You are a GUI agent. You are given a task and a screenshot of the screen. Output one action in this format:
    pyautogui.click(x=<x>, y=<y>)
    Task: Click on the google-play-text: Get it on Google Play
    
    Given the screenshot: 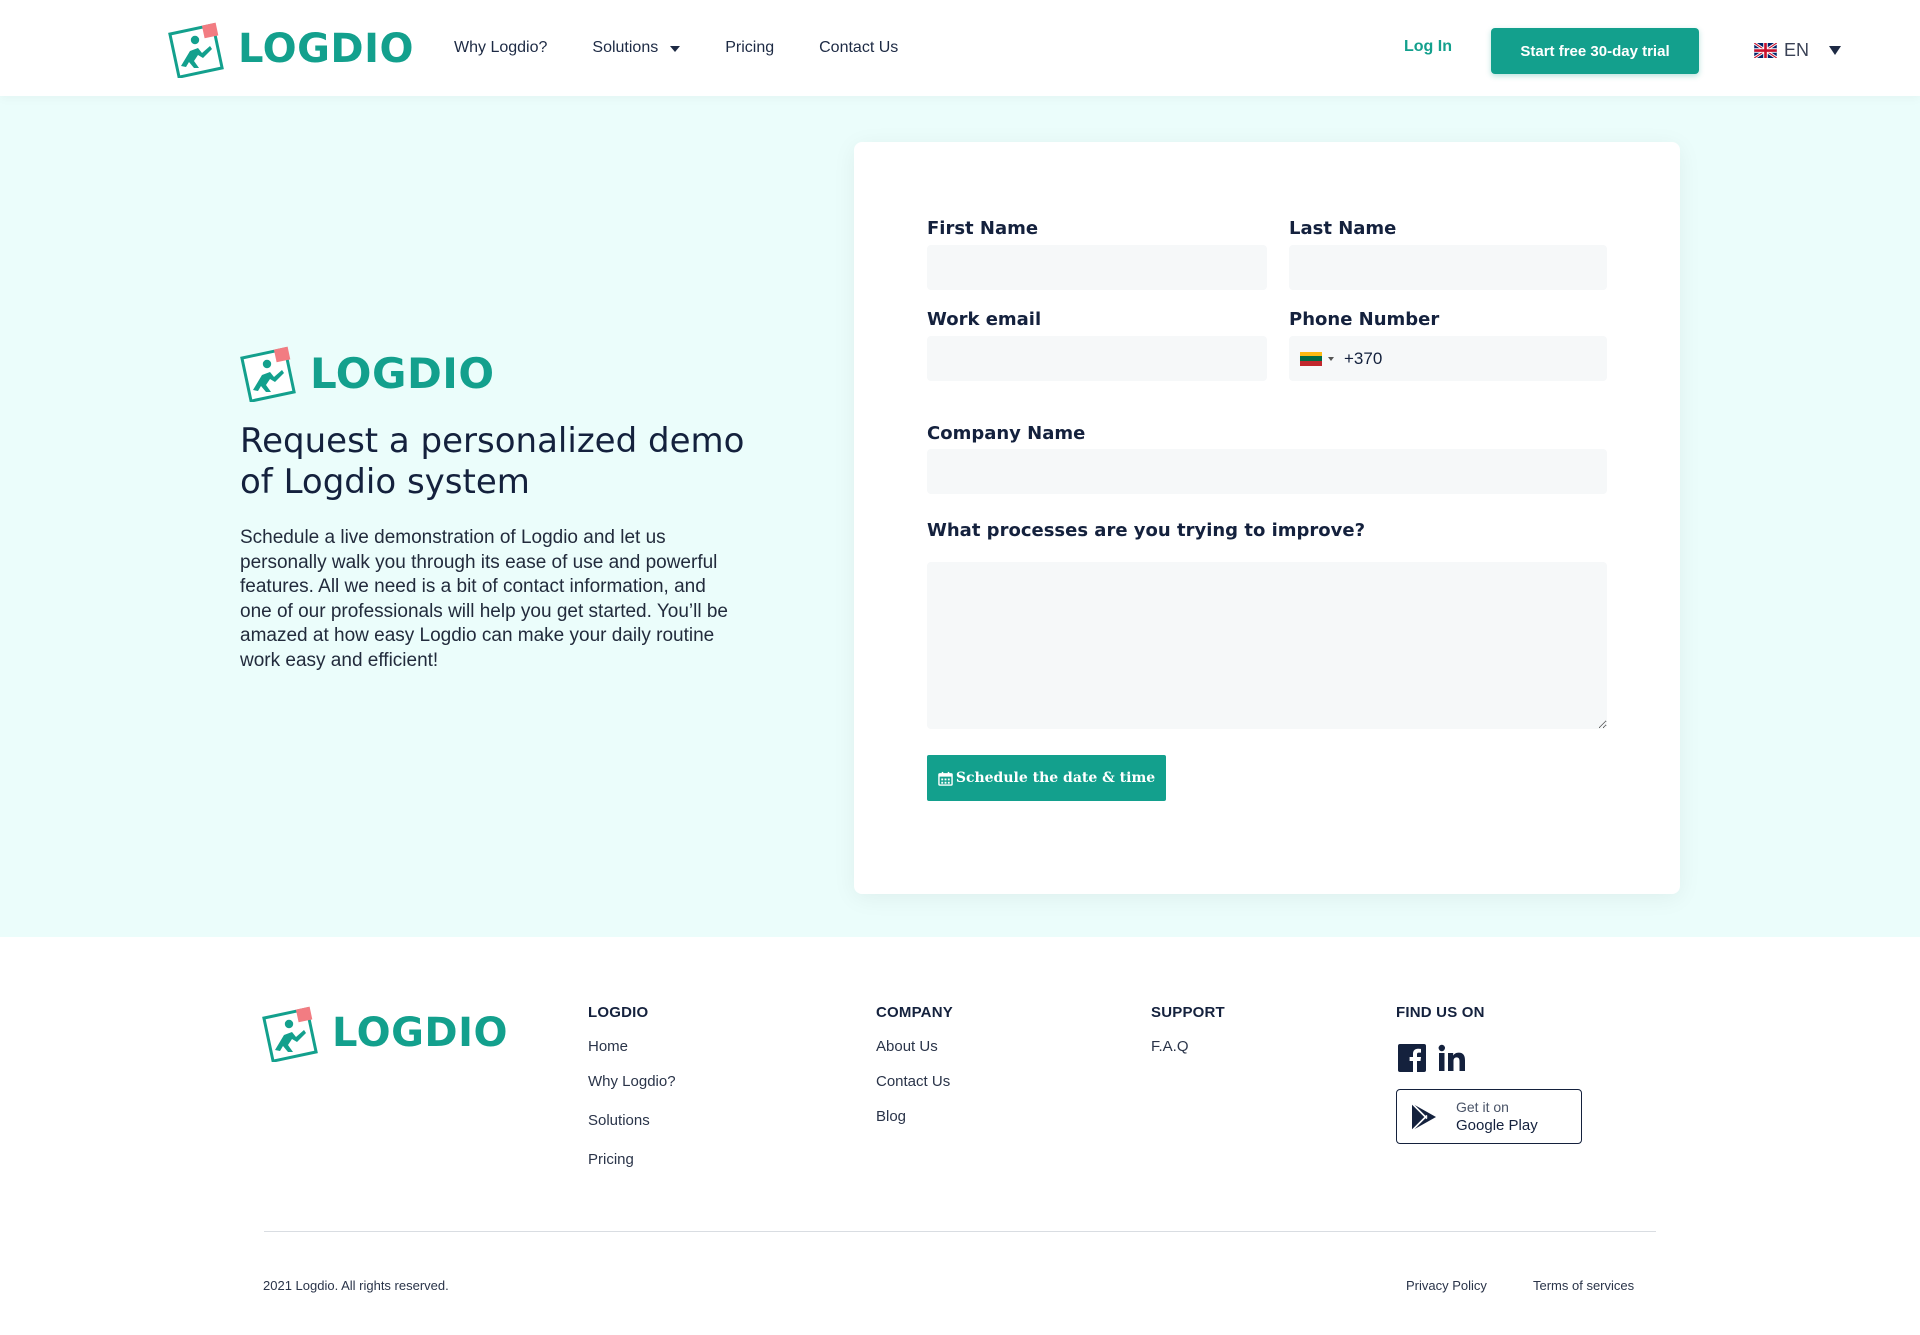 What is the action you would take?
    pyautogui.click(x=1497, y=1117)
    